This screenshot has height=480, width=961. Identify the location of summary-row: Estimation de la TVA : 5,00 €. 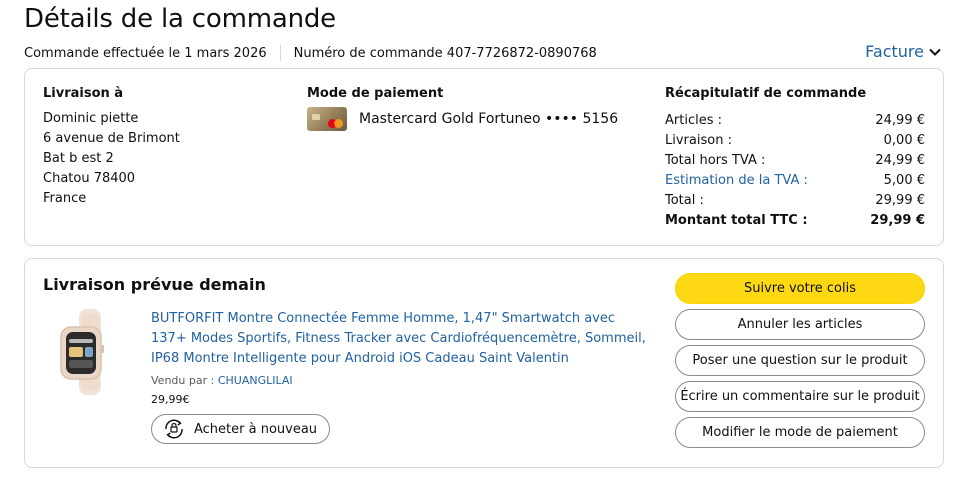
(795, 181).